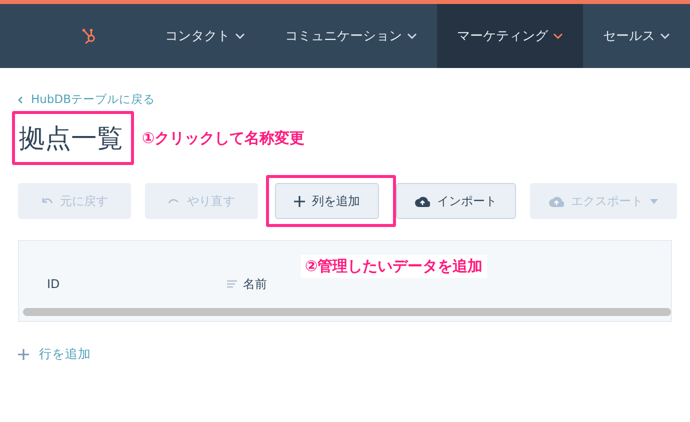  I want to click on text-lines-icon, so click(232, 284).